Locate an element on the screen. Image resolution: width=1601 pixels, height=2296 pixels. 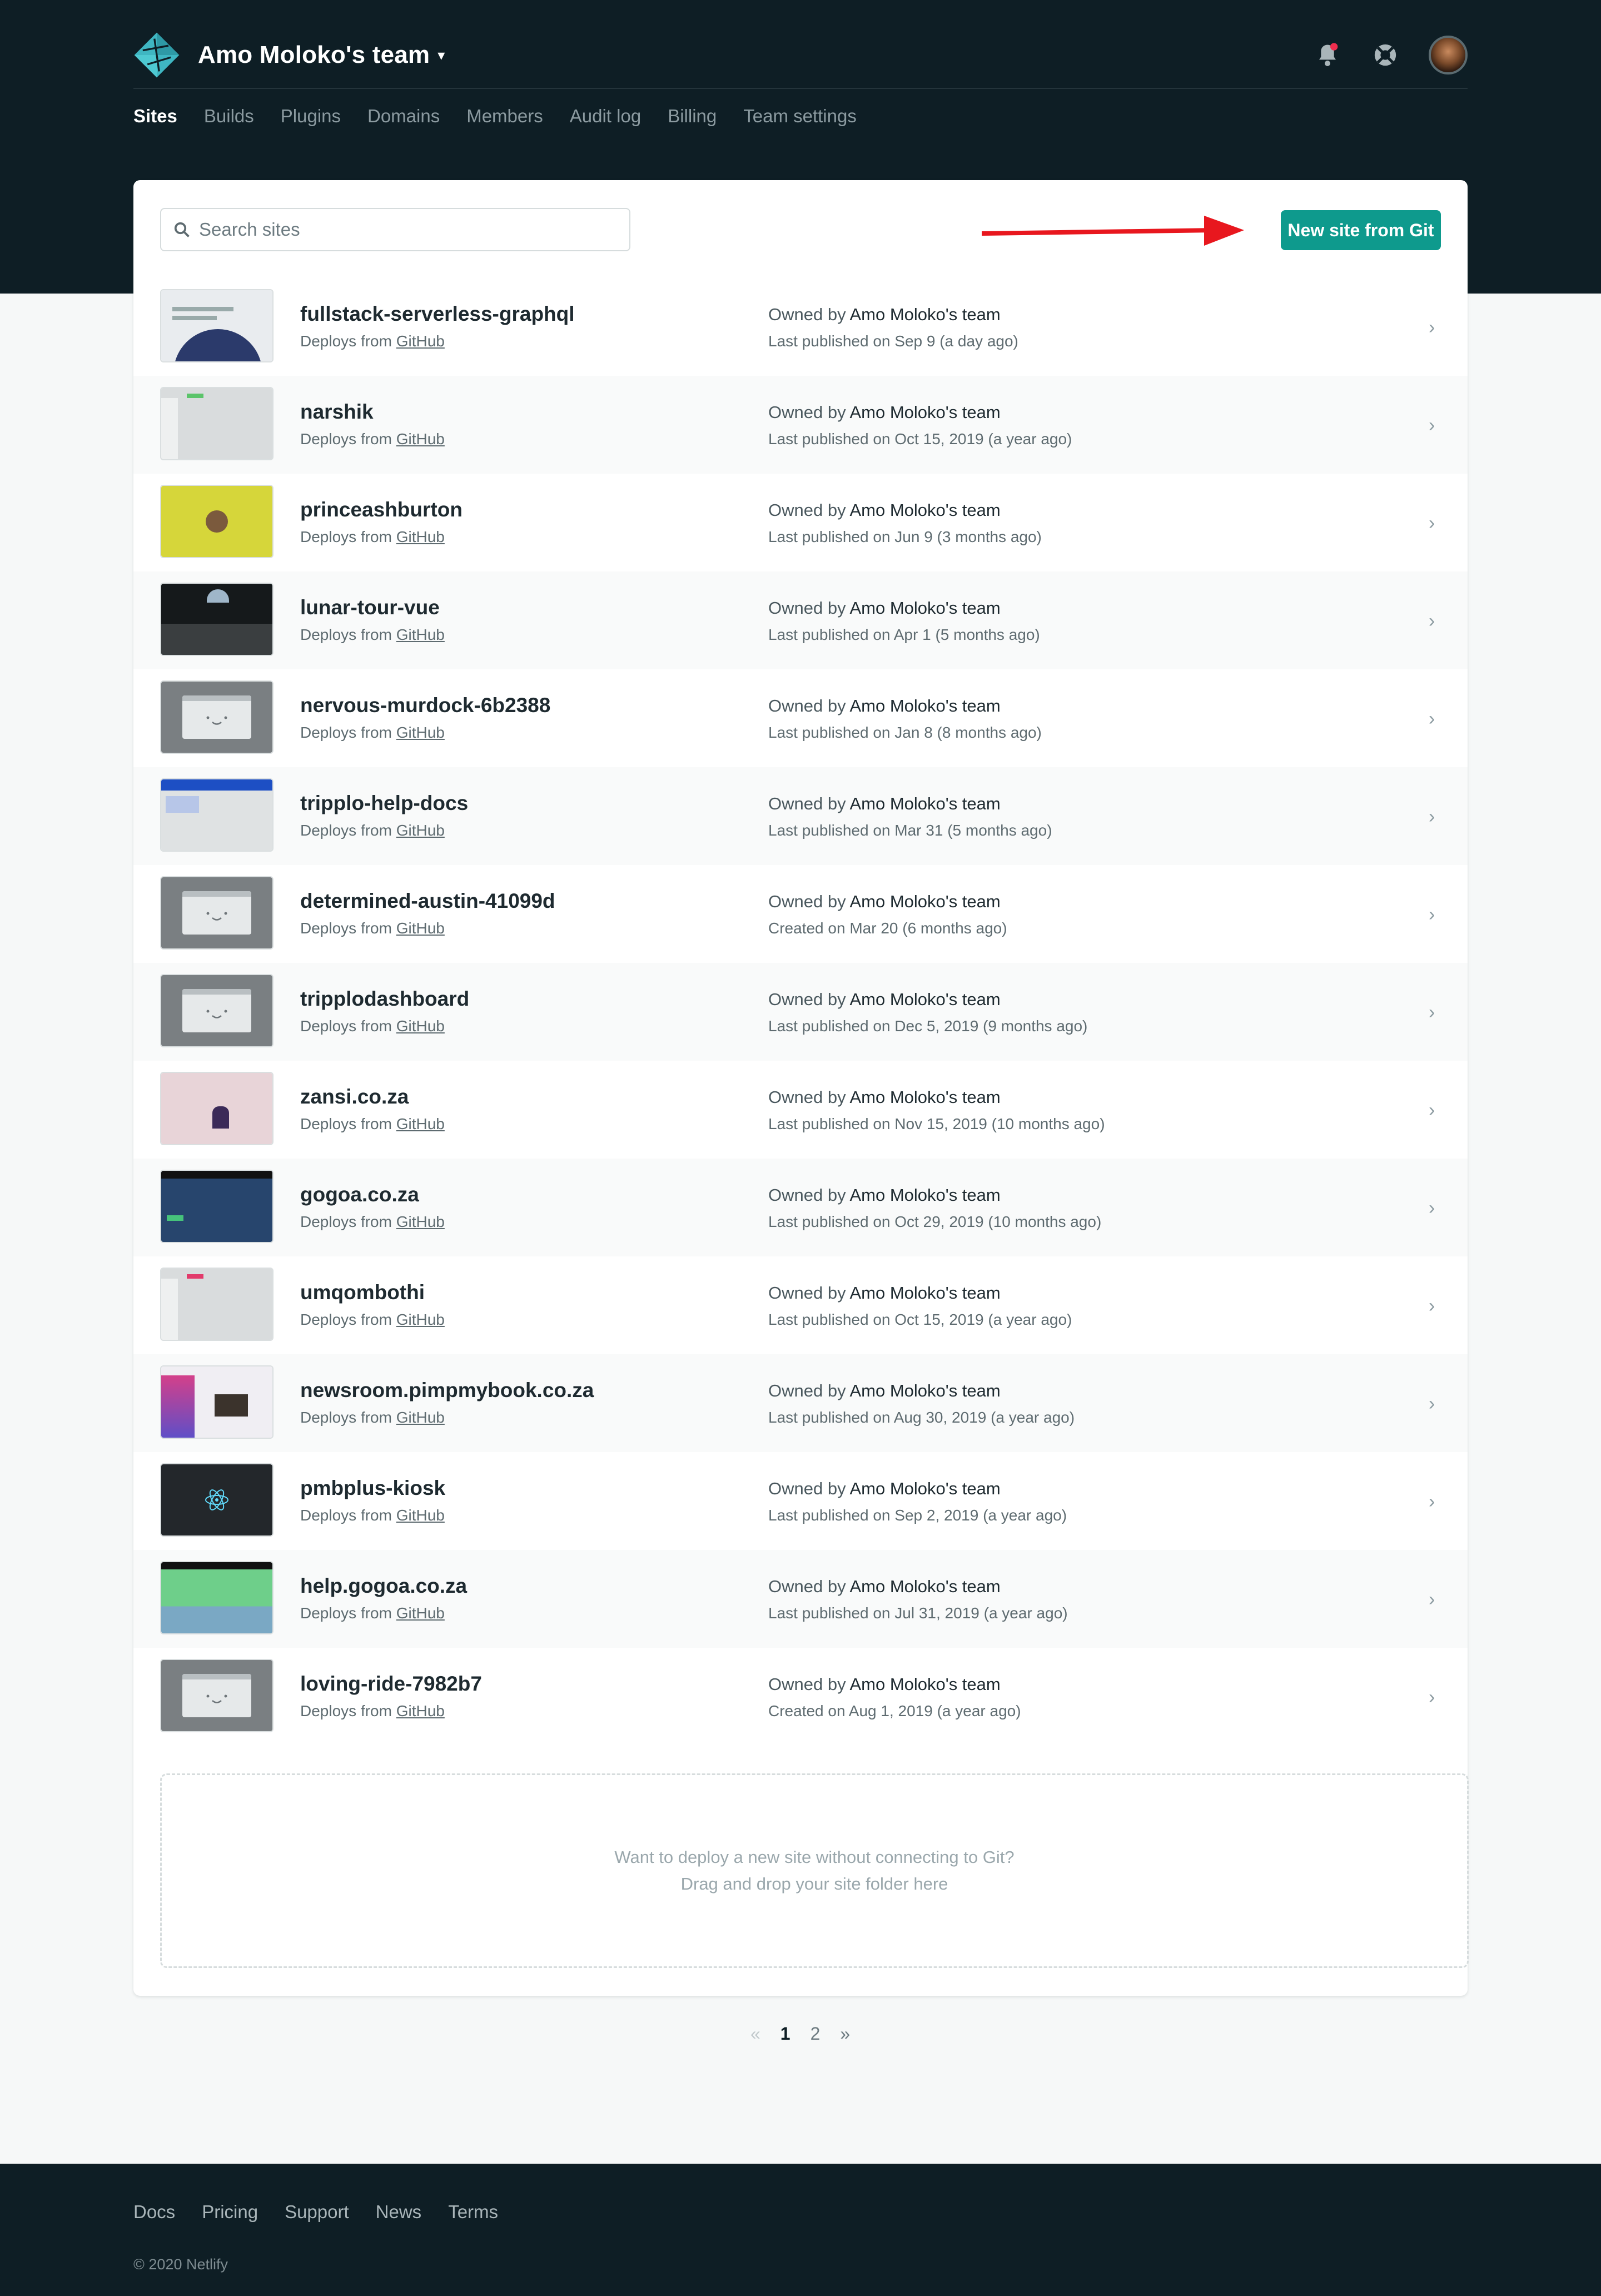
site-name: narshik is located at coordinates (372, 412).